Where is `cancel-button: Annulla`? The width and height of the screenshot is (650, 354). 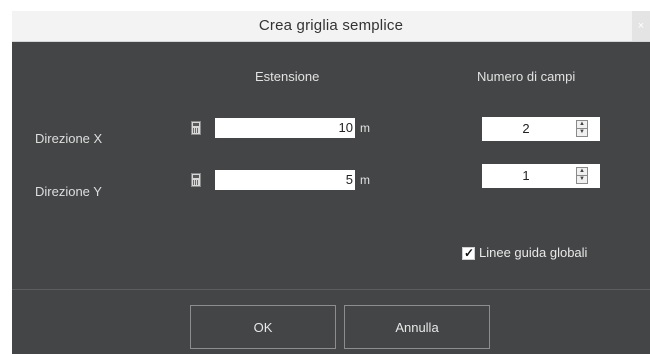
cancel-button: Annulla is located at coordinates (417, 327).